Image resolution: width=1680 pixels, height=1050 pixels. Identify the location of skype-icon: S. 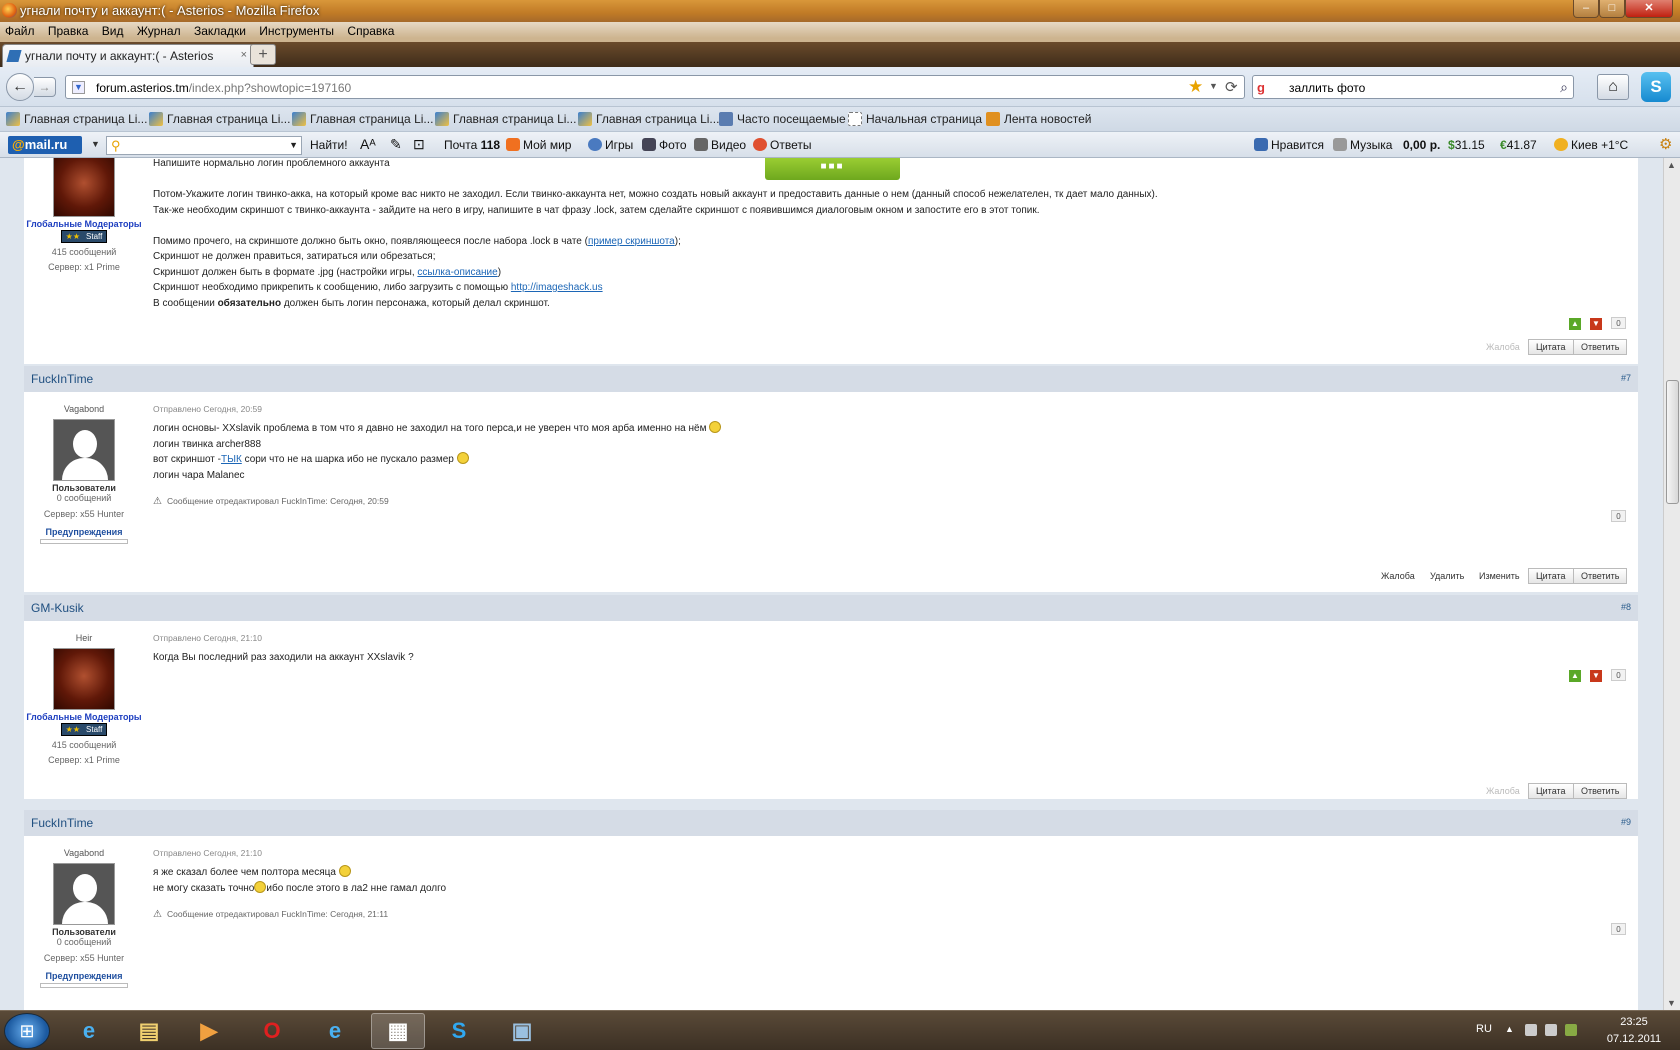
(1656, 87).